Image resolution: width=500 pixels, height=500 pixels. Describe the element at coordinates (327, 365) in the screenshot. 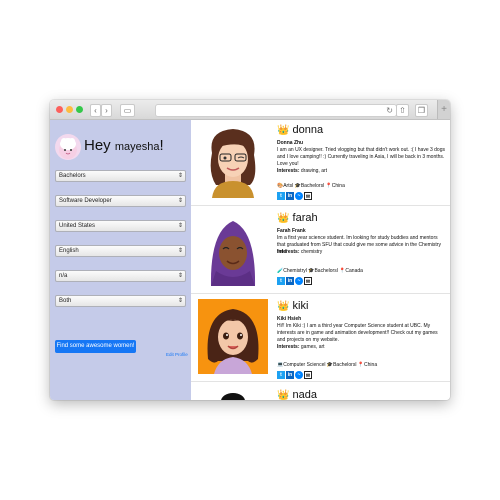

I see `profile-tags: 💻Computer Sciencel 🎓Bachelorsl 📍China` at that location.